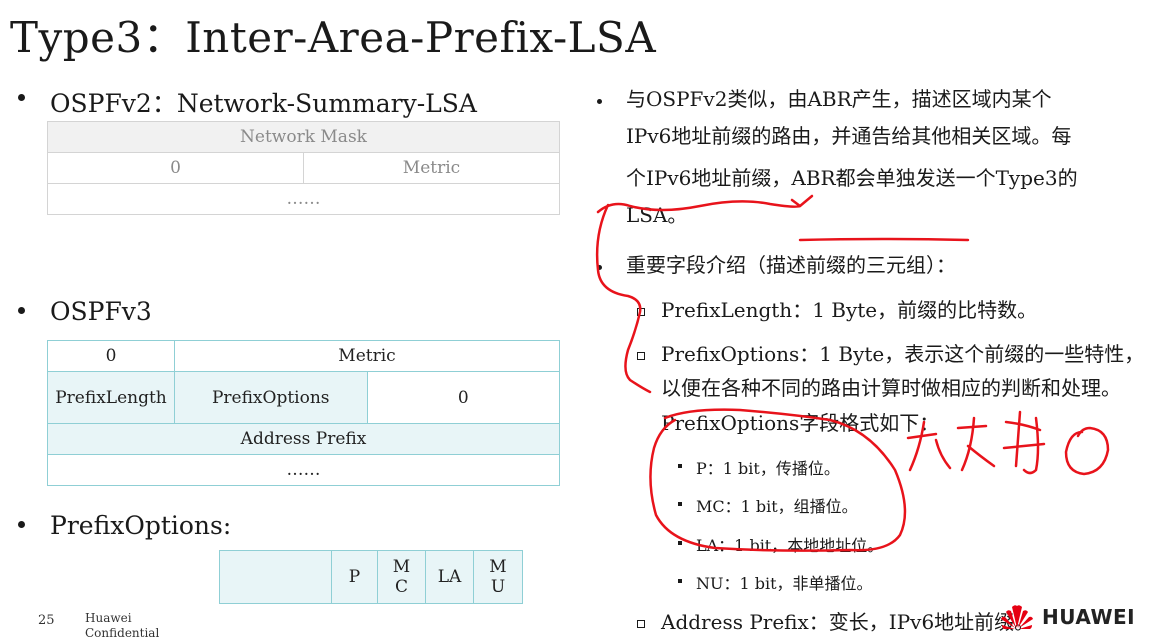 This screenshot has width=1168, height=643. I want to click on mc-bit-cell: MC, so click(401, 577).